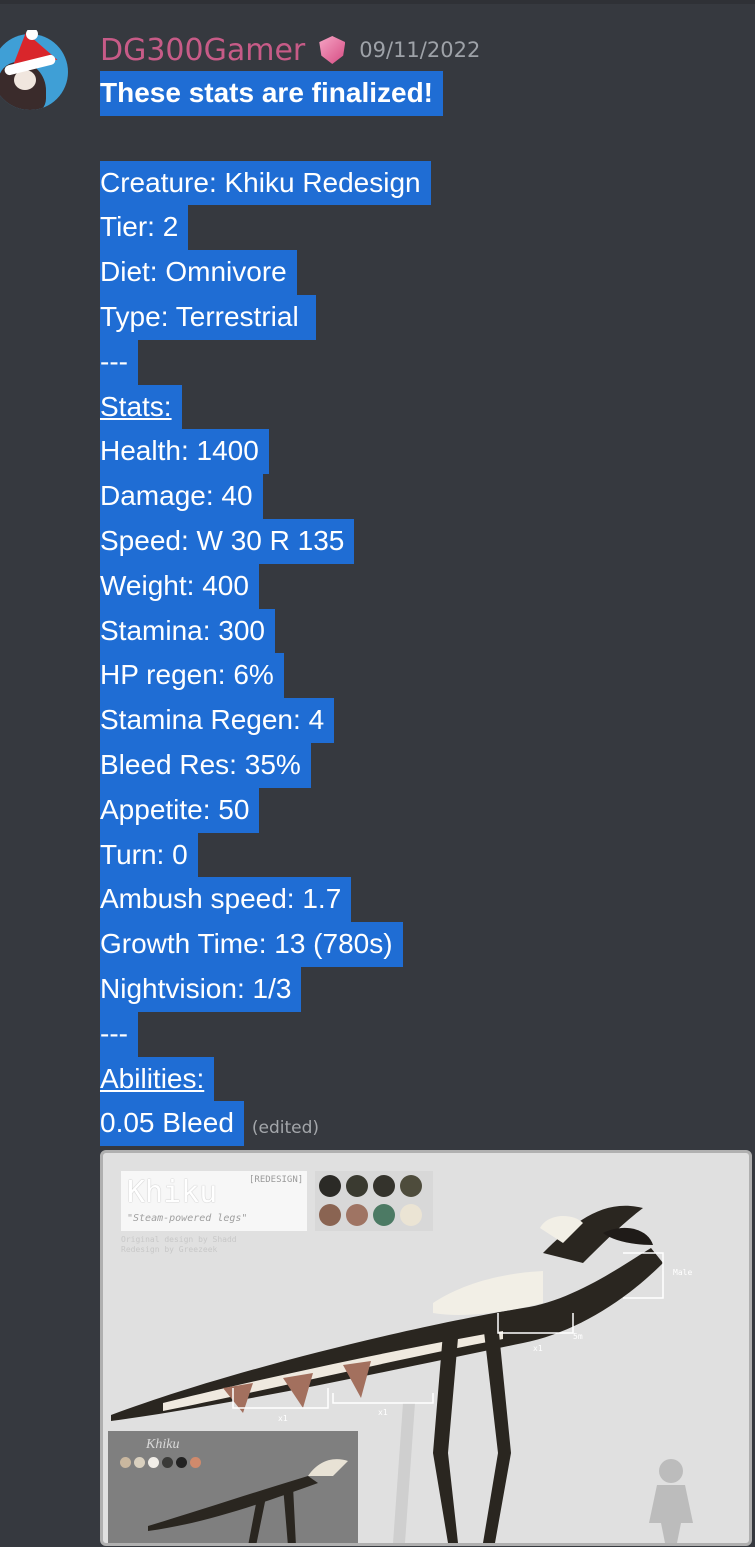 The width and height of the screenshot is (755, 1547). I want to click on message-line: Weight: 400, so click(425, 586).